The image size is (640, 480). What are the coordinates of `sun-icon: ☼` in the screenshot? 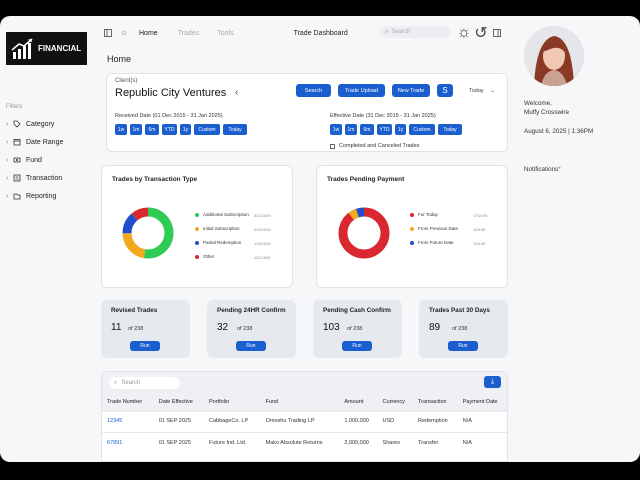 It's located at (464, 32).